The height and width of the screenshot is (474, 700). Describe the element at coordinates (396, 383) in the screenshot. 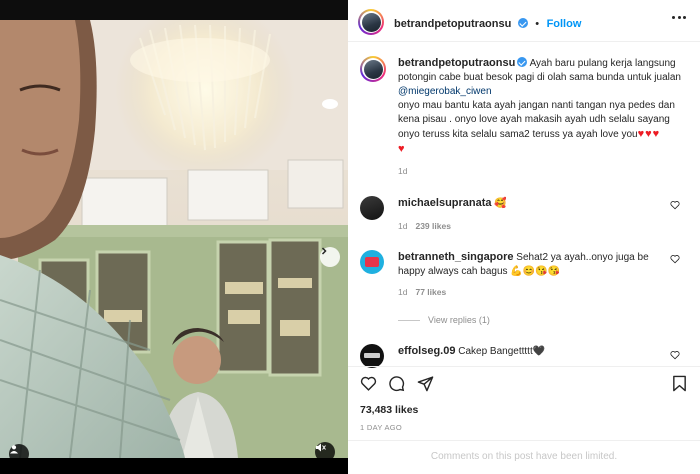

I see `comment-icon` at that location.